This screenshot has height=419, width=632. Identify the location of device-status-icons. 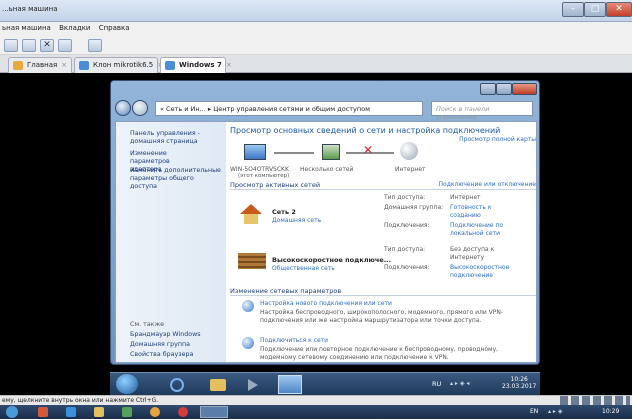
(595, 400).